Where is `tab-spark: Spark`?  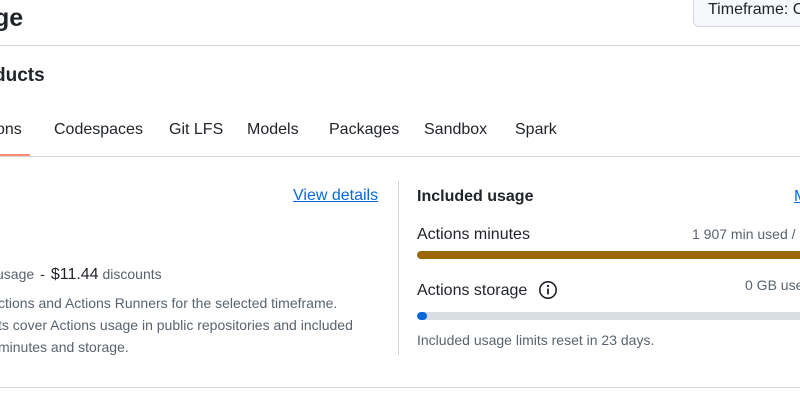 tab-spark: Spark is located at coordinates (536, 133).